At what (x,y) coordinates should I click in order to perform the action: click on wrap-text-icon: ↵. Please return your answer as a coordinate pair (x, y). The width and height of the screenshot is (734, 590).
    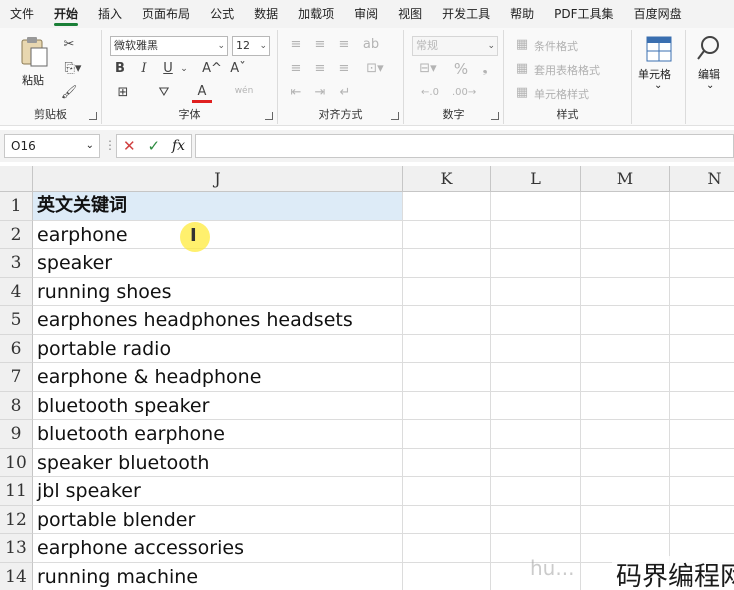
    Looking at the image, I should click on (345, 93).